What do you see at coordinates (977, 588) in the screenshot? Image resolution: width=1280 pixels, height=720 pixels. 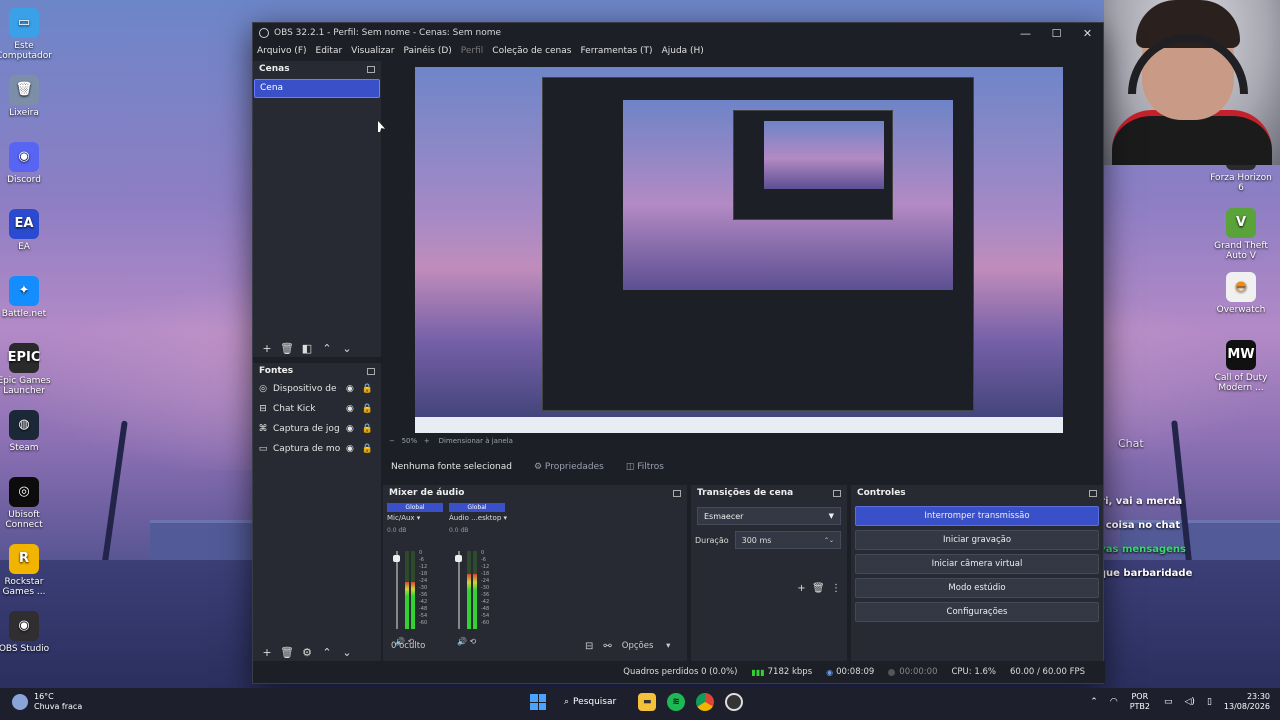 I see `studio-mode-button: Modo estúdio` at bounding box center [977, 588].